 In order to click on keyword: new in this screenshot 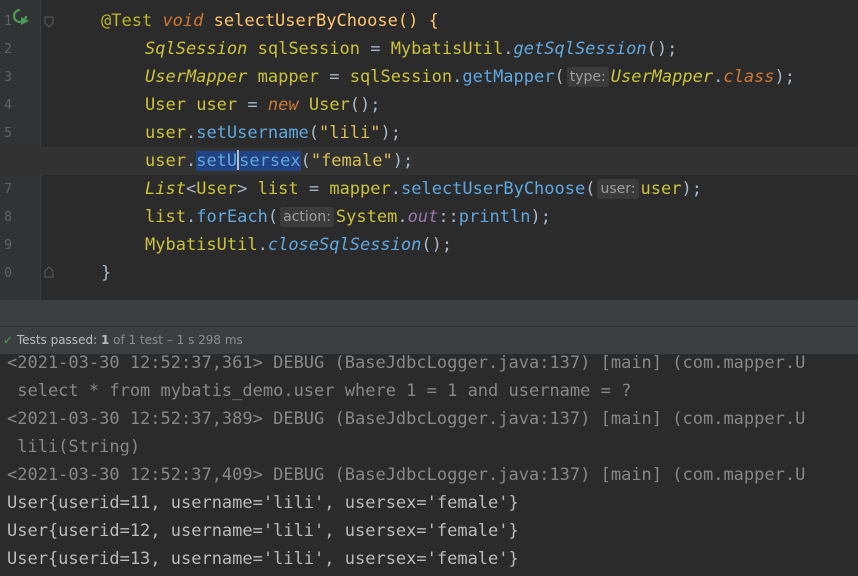, I will do `click(283, 105)`.